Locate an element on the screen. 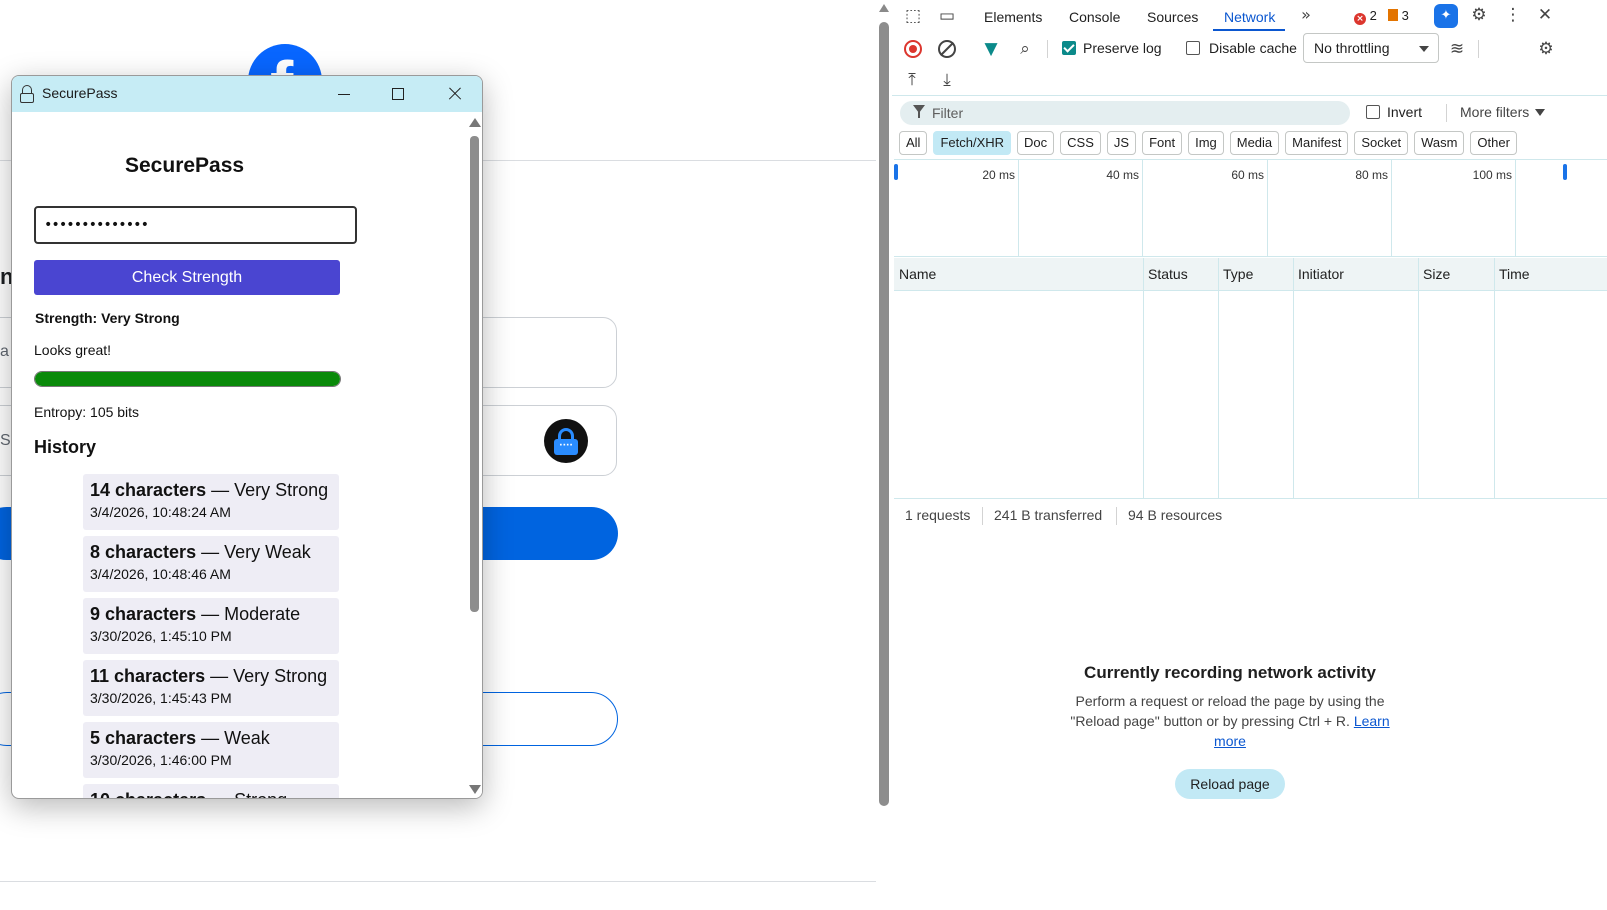 The width and height of the screenshot is (1607, 910). inspect-element-icon: ⬚ is located at coordinates (913, 16).